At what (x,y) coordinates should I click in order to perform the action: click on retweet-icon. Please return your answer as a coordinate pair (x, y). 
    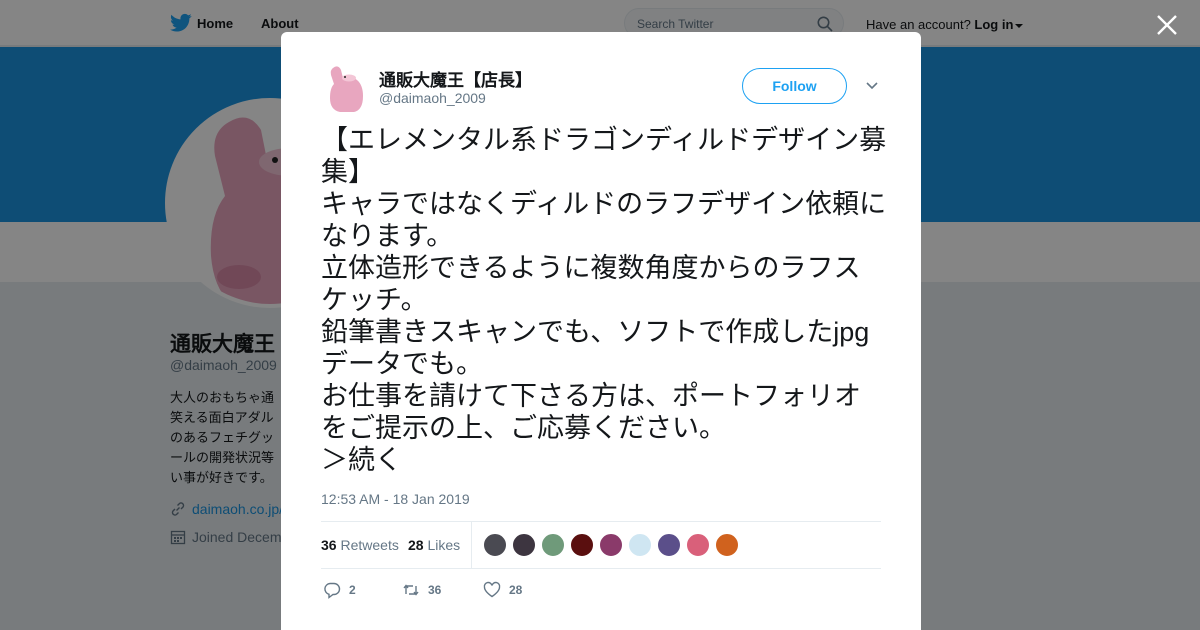
    Looking at the image, I should click on (411, 590).